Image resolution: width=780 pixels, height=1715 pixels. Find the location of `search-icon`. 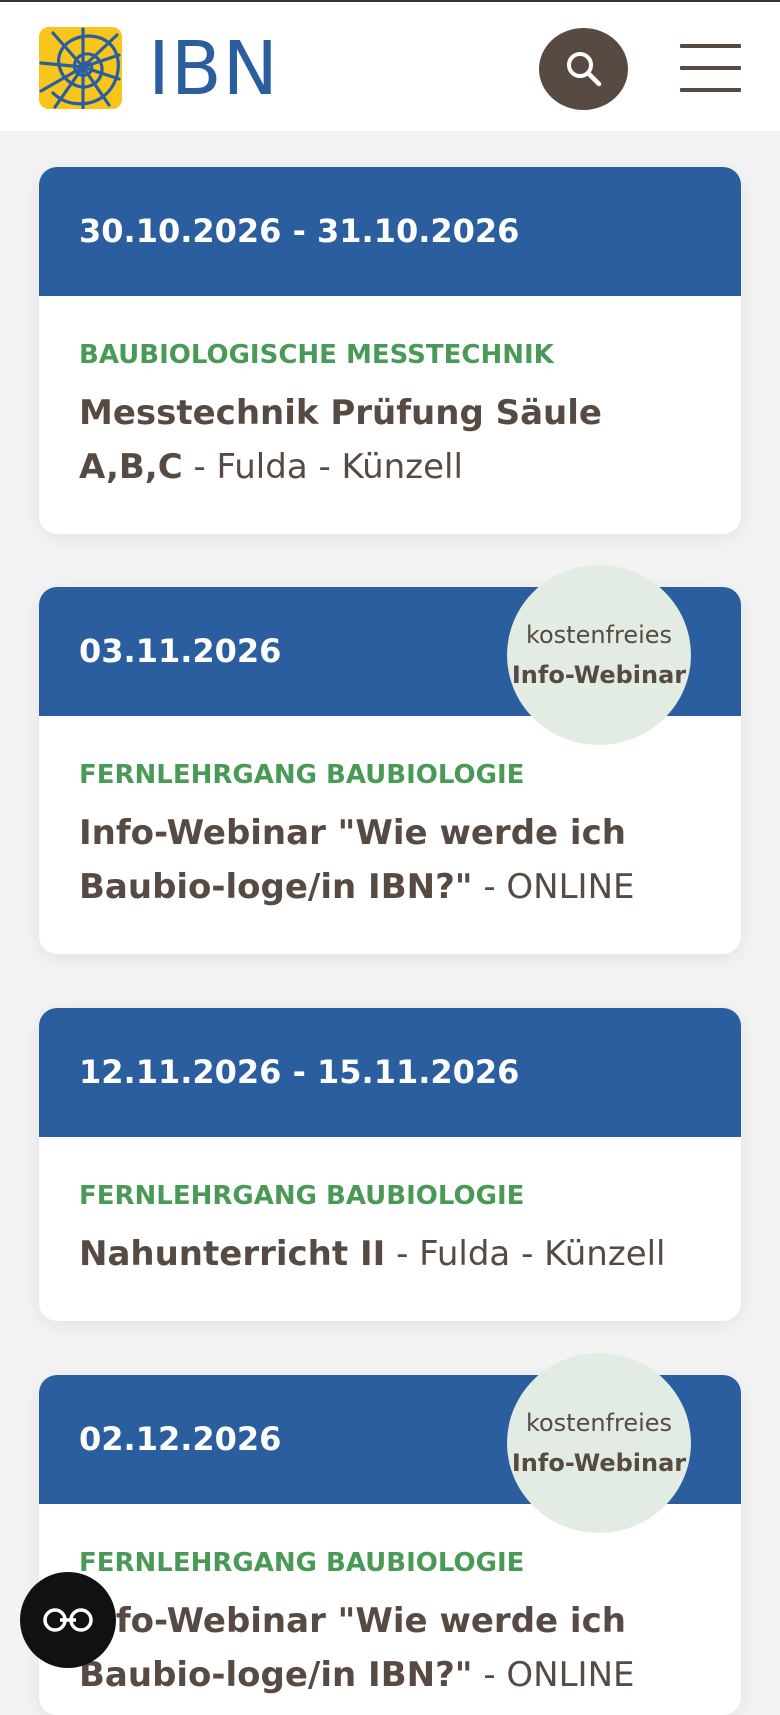

search-icon is located at coordinates (583, 69).